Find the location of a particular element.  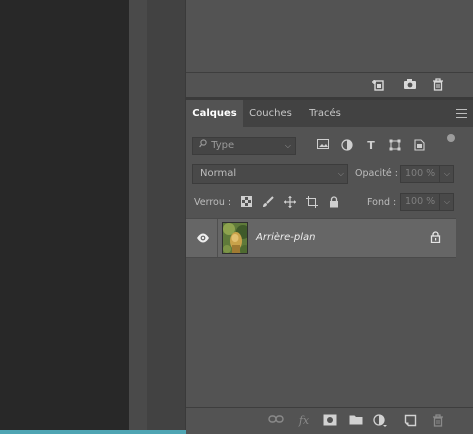

panel-gutter is located at coordinates (166, 217).